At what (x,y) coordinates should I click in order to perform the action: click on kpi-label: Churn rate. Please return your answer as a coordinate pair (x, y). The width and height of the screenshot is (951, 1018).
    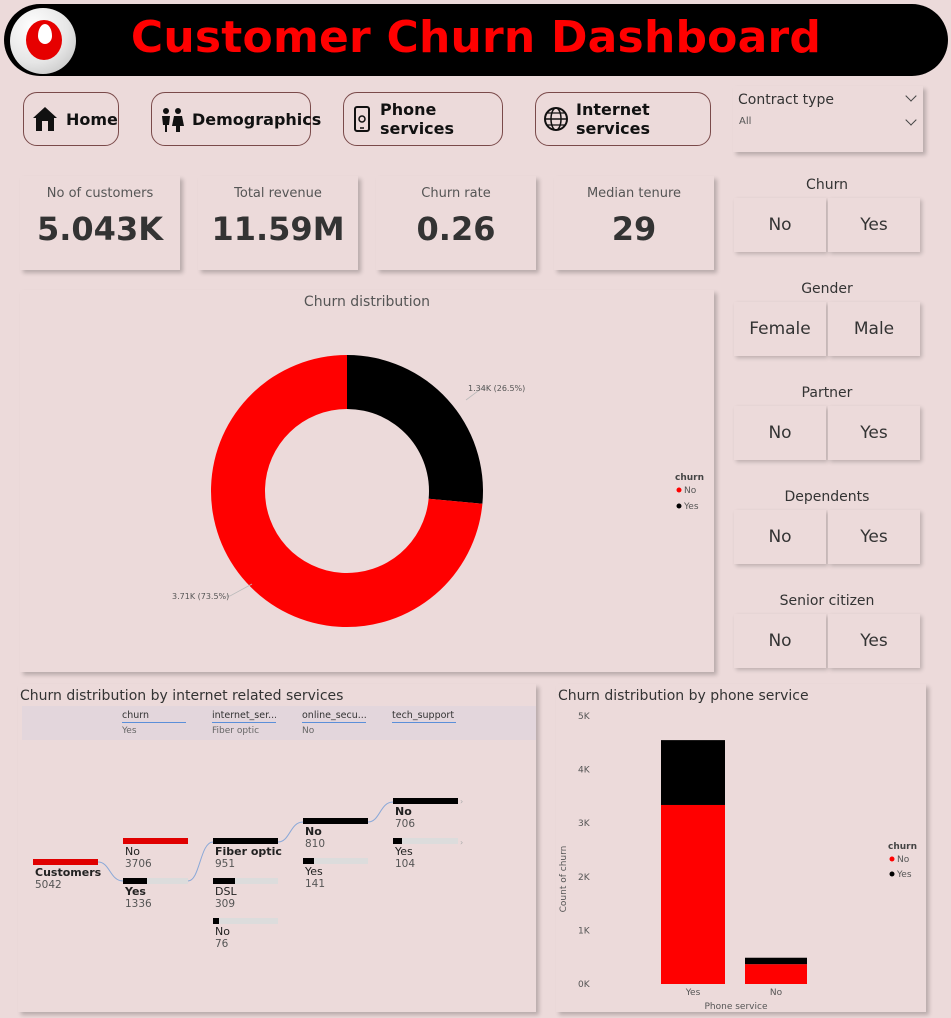
    Looking at the image, I should click on (456, 193).